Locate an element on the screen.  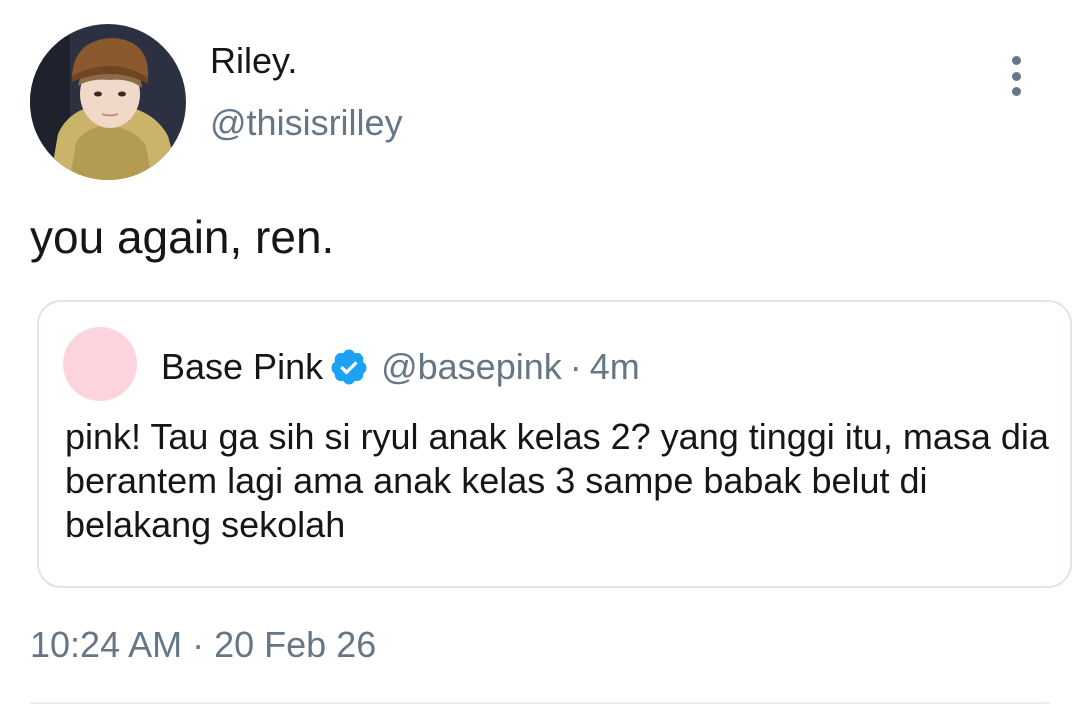
tweet-text: you again, ren. is located at coordinates (182, 237).